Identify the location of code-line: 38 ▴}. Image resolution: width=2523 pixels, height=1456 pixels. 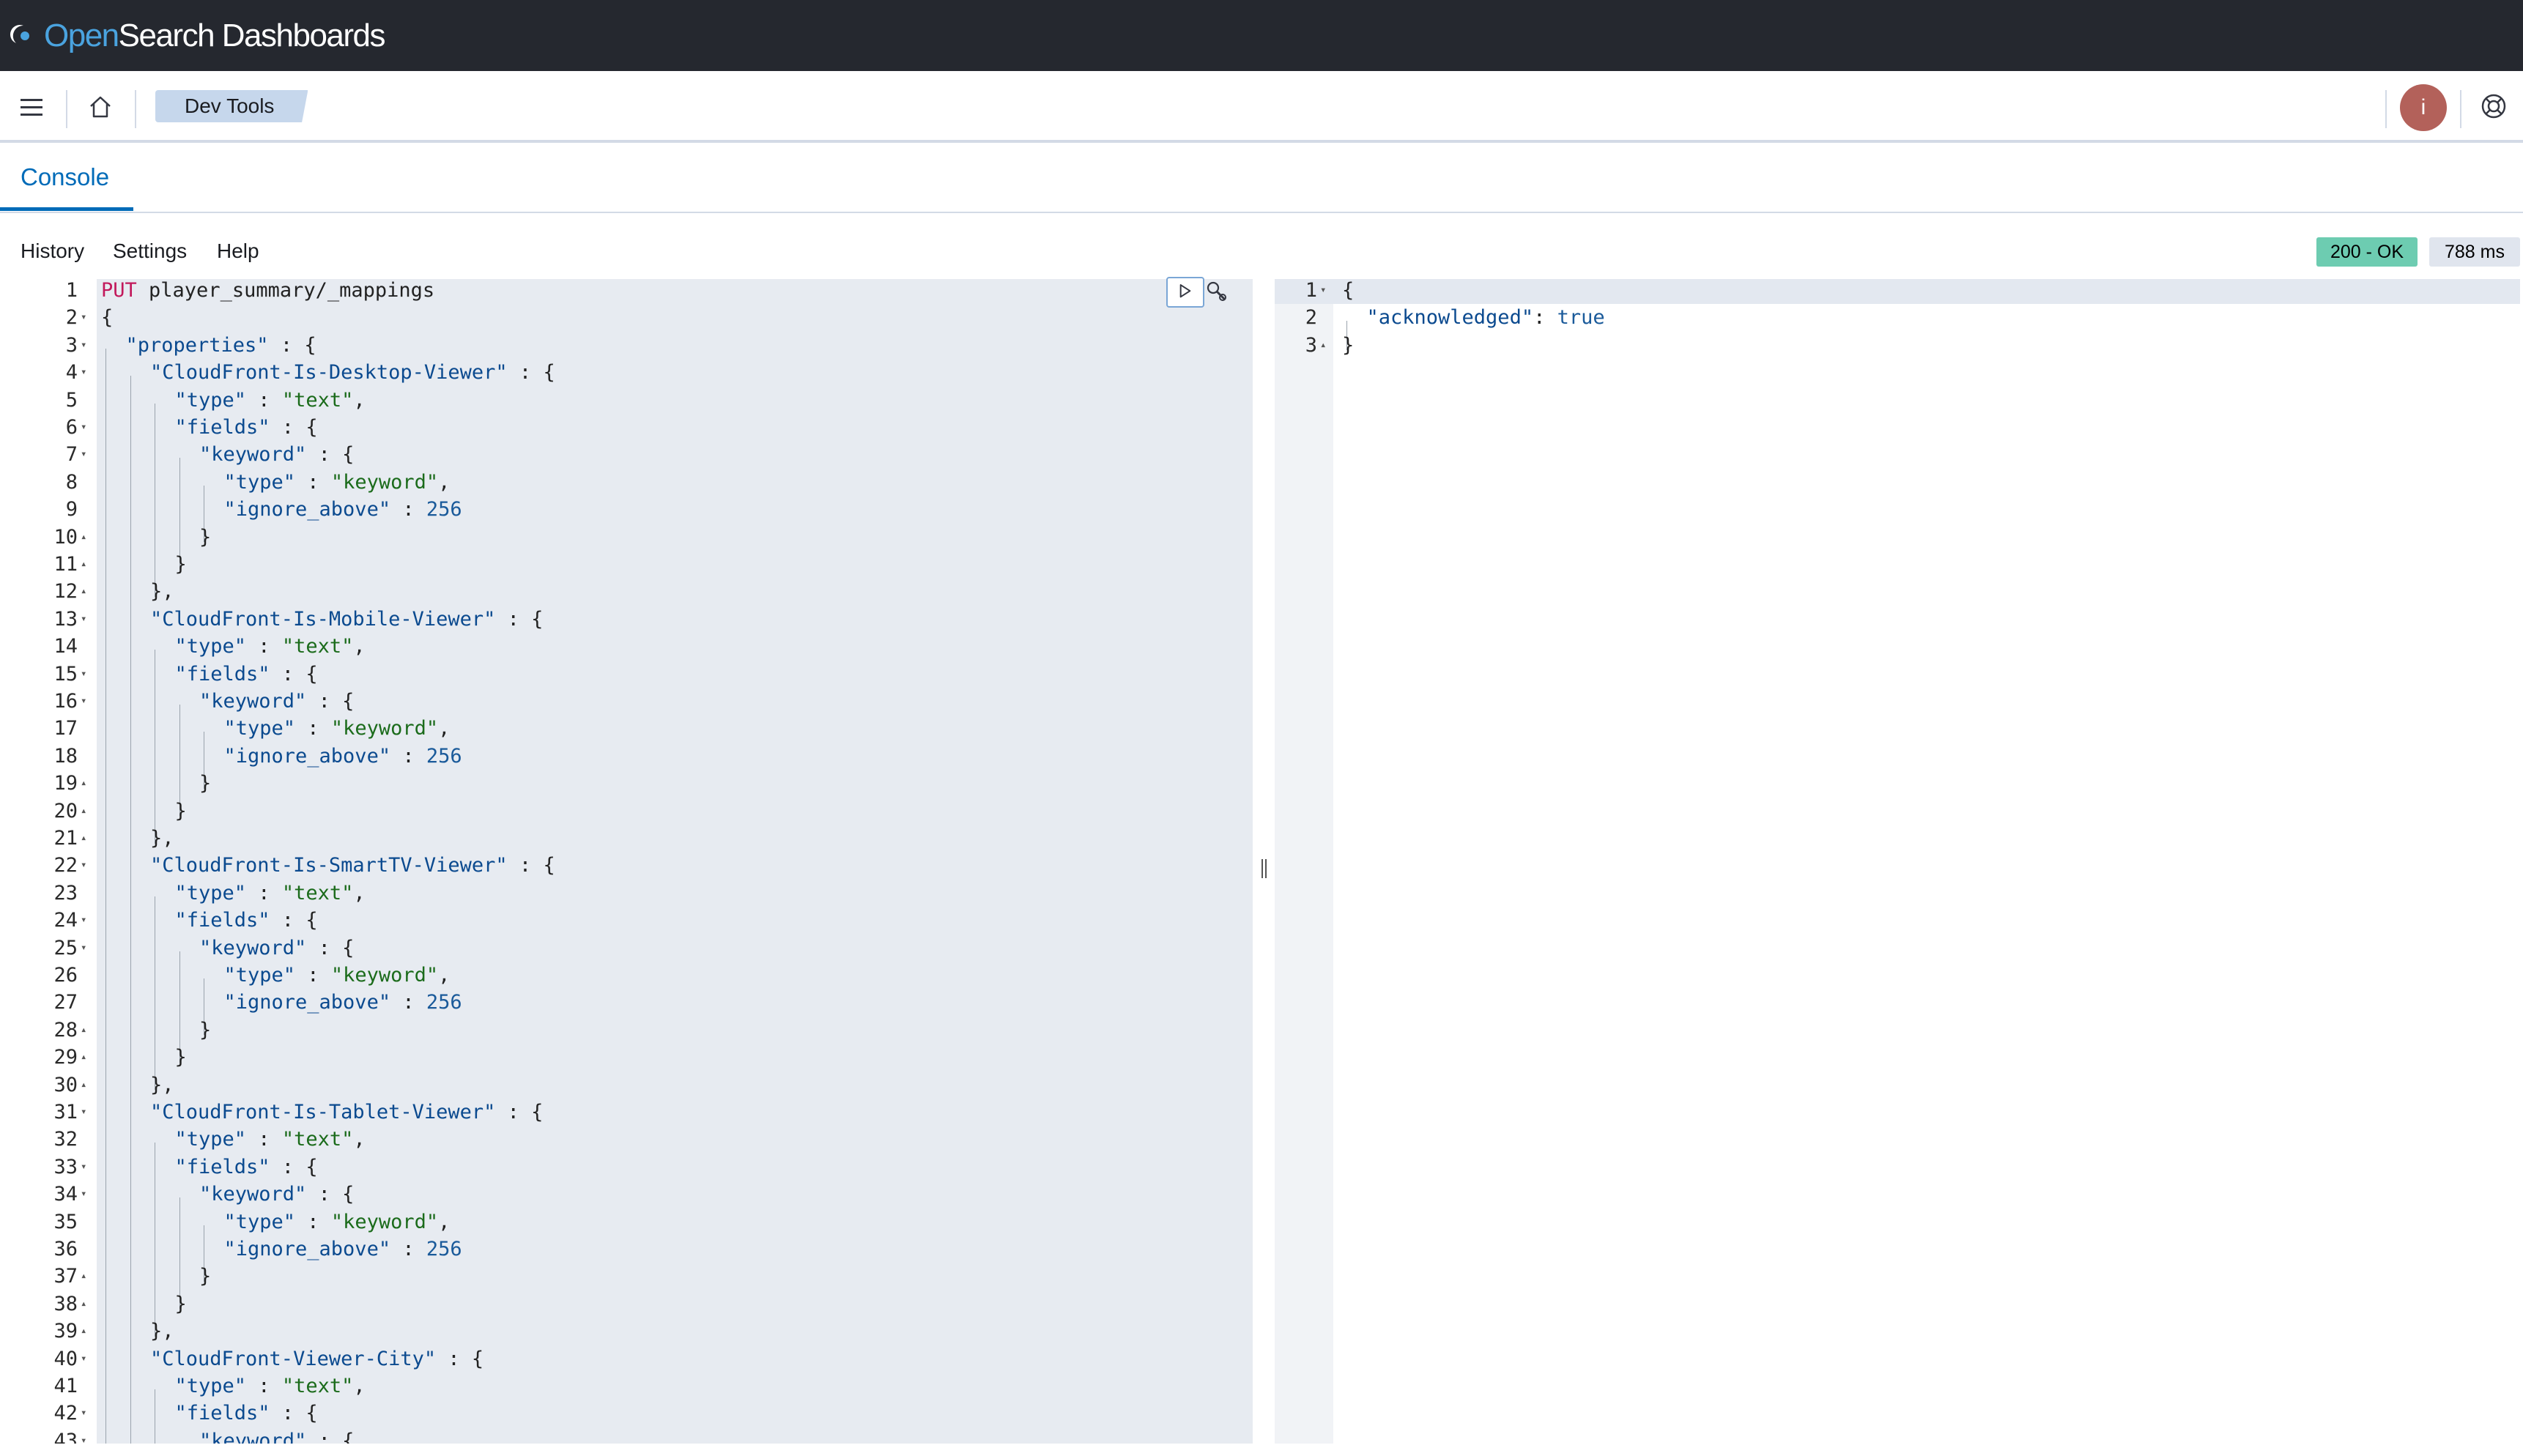
(631, 1313).